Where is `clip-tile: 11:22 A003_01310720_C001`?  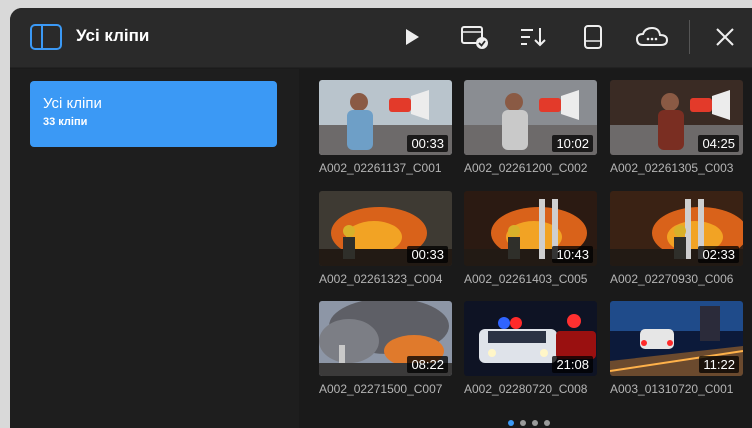
clip-tile: 11:22 A003_01310720_C001 is located at coordinates (678, 348).